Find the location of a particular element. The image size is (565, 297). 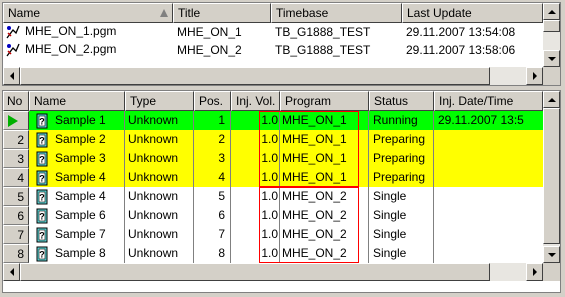

sample-status: Single is located at coordinates (401, 196).